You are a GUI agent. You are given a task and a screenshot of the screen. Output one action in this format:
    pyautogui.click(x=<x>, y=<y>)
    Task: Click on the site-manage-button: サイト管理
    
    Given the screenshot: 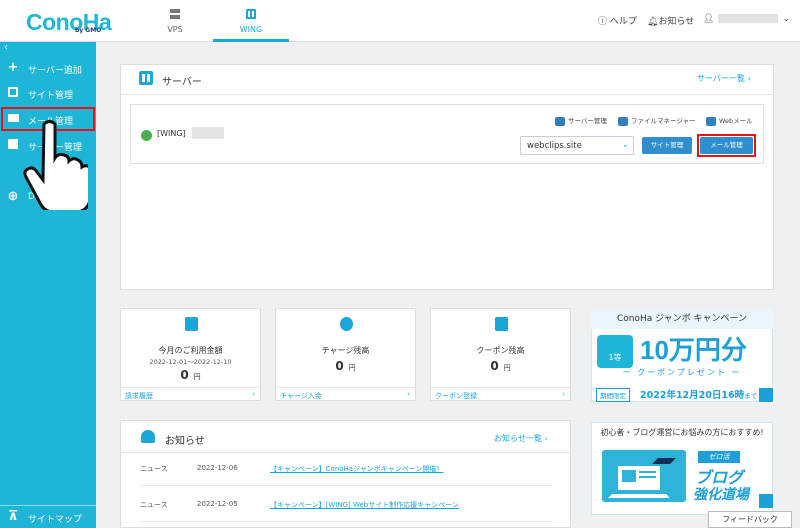 What is the action you would take?
    pyautogui.click(x=667, y=145)
    